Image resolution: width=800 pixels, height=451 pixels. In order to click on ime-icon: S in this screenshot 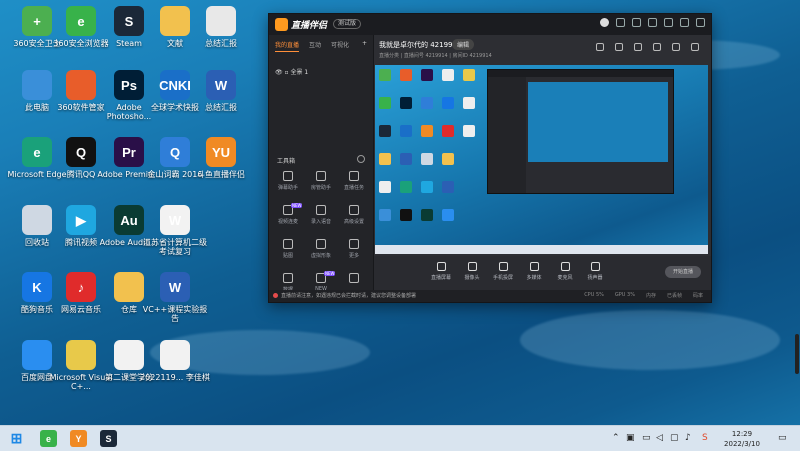, I will do `click(705, 438)`.